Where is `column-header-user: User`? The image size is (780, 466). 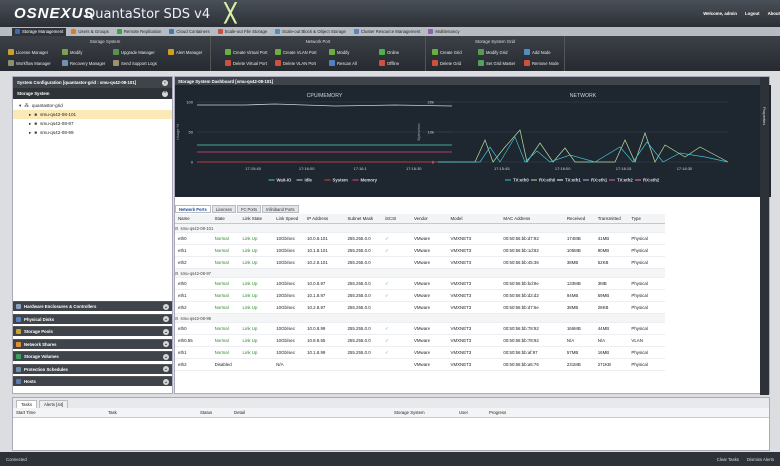 column-header-user: User is located at coordinates (471, 412).